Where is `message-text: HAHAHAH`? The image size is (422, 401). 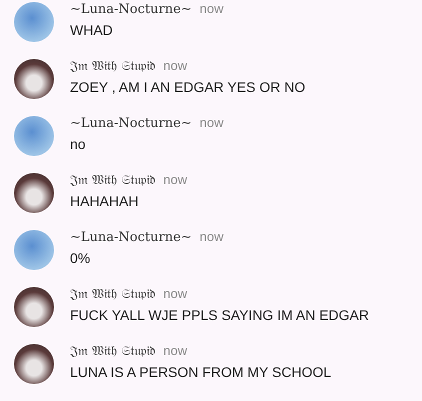
message-text: HAHAHAH is located at coordinates (105, 201).